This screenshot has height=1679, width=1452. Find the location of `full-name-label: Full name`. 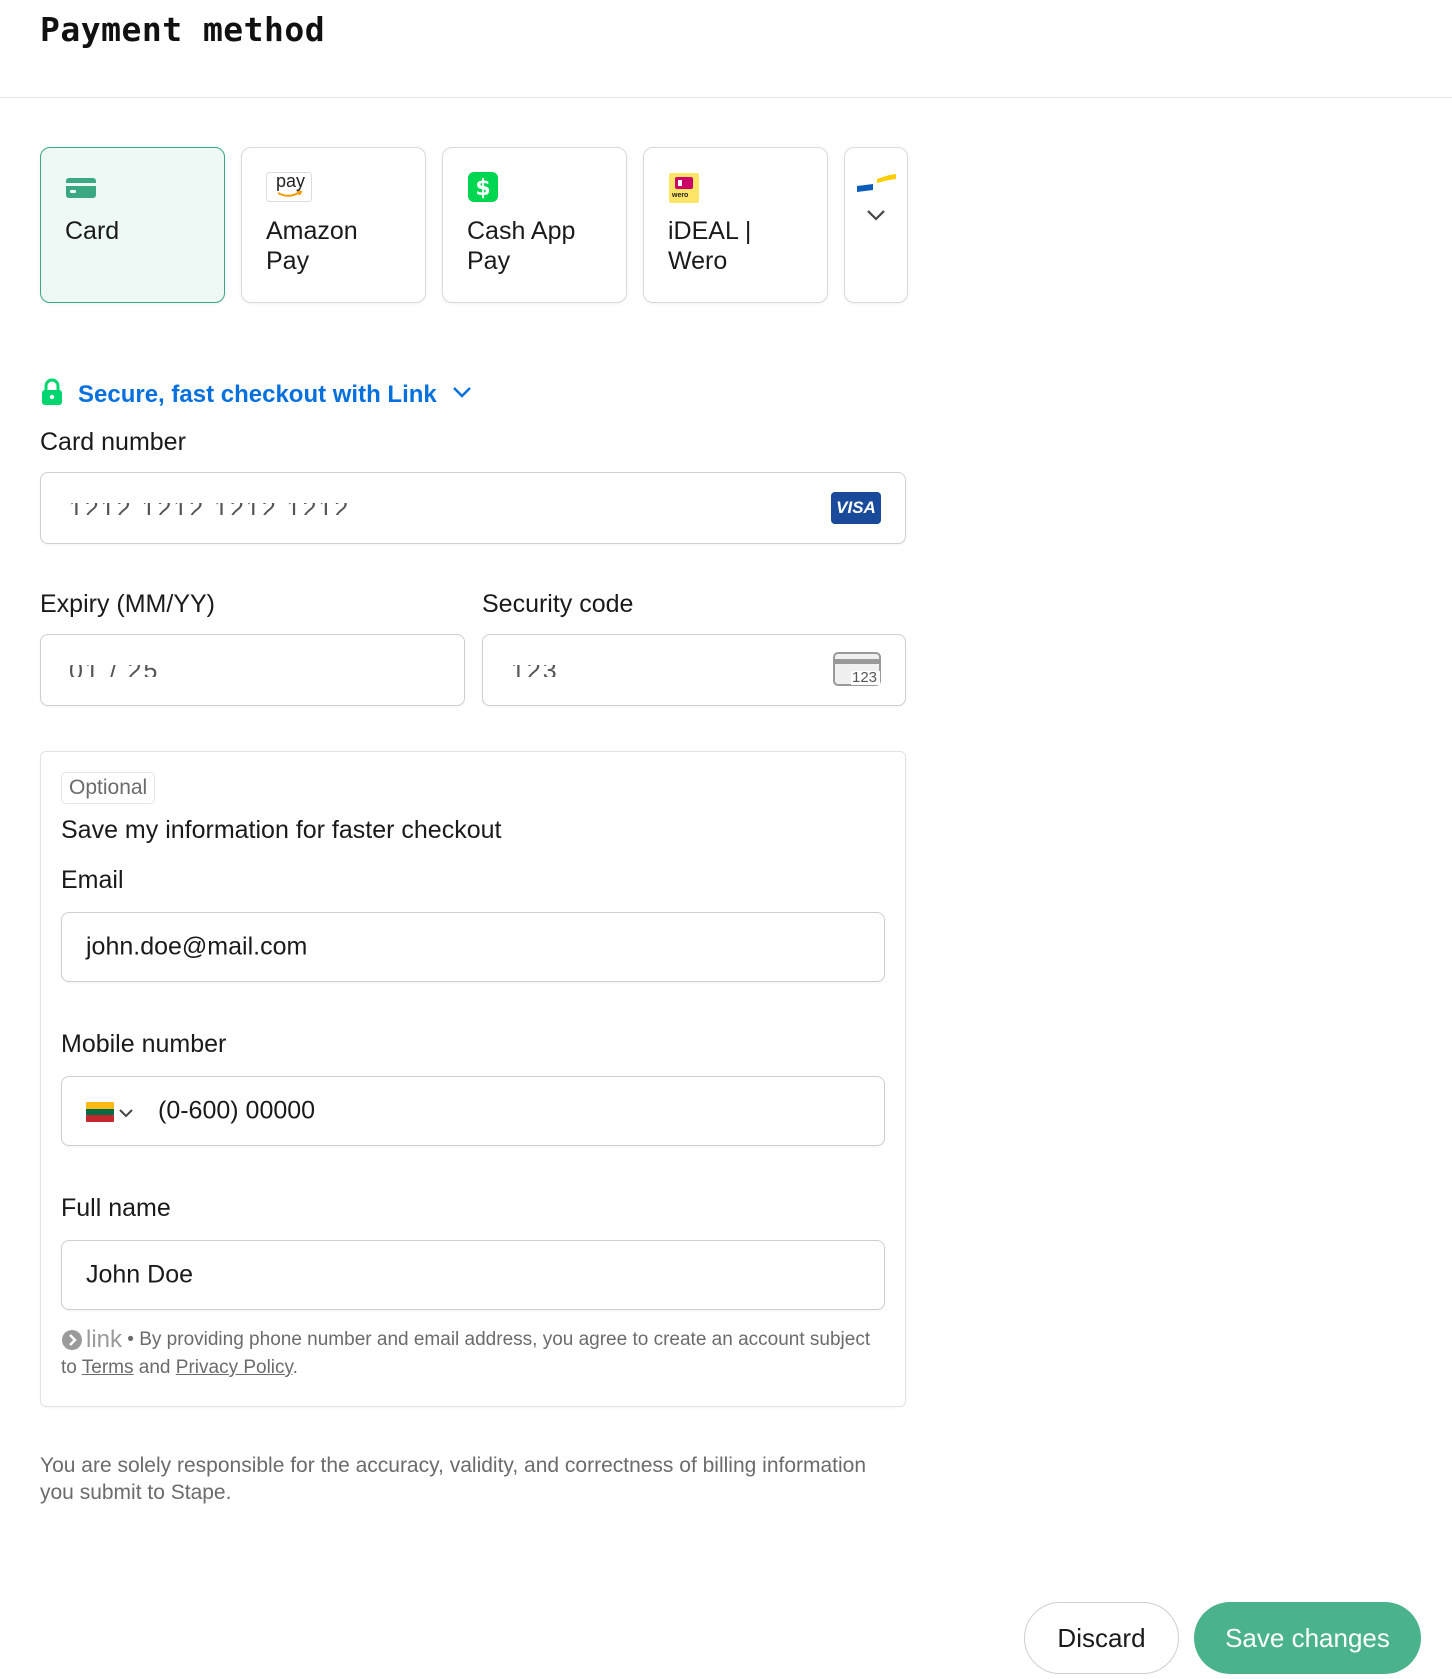

full-name-label: Full name is located at coordinates (116, 1208).